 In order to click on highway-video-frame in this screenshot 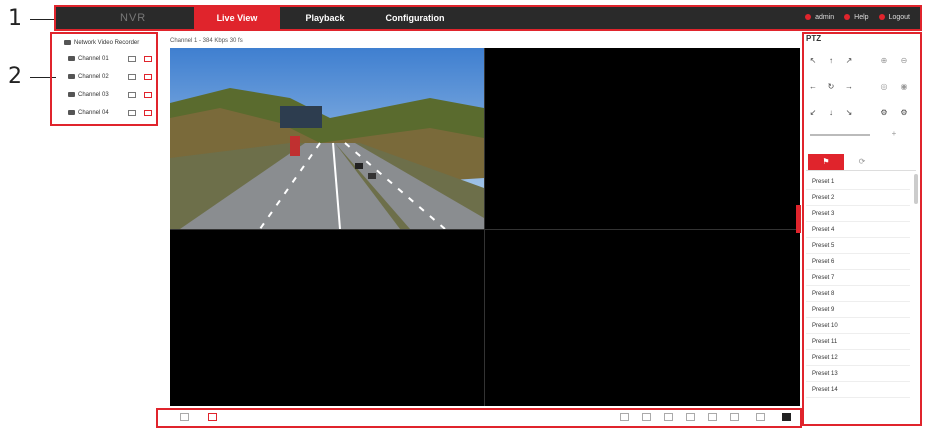, I will do `click(327, 138)`.